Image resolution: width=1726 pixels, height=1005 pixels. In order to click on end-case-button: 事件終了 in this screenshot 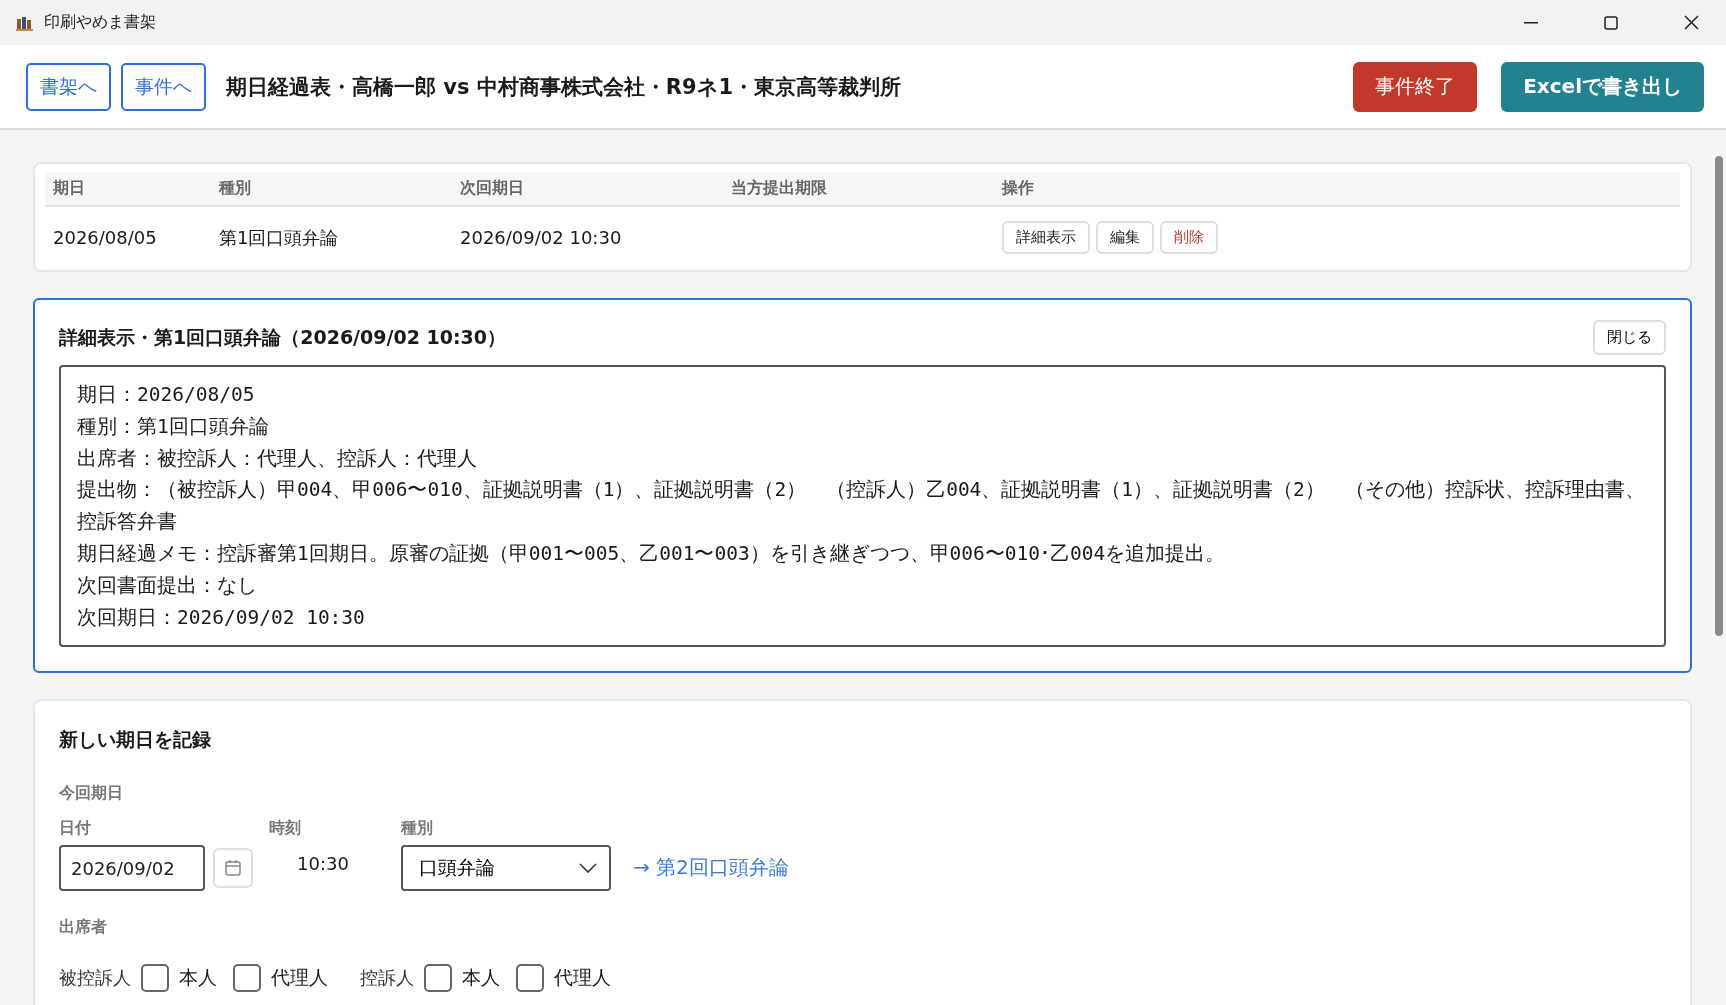, I will do `click(1415, 86)`.